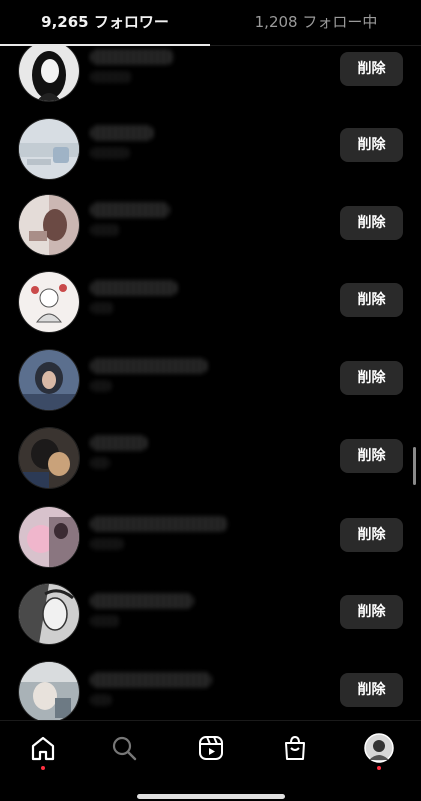 The height and width of the screenshot is (801, 421). I want to click on tab-followers: 9,265 フォロワー, so click(105, 22).